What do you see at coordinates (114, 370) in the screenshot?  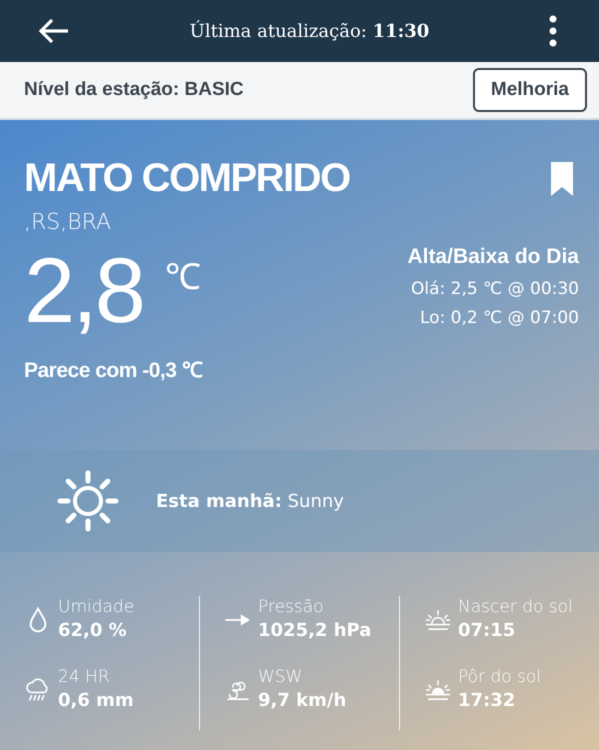 I see `feels-like-text: Parece com -0,3 ℃` at bounding box center [114, 370].